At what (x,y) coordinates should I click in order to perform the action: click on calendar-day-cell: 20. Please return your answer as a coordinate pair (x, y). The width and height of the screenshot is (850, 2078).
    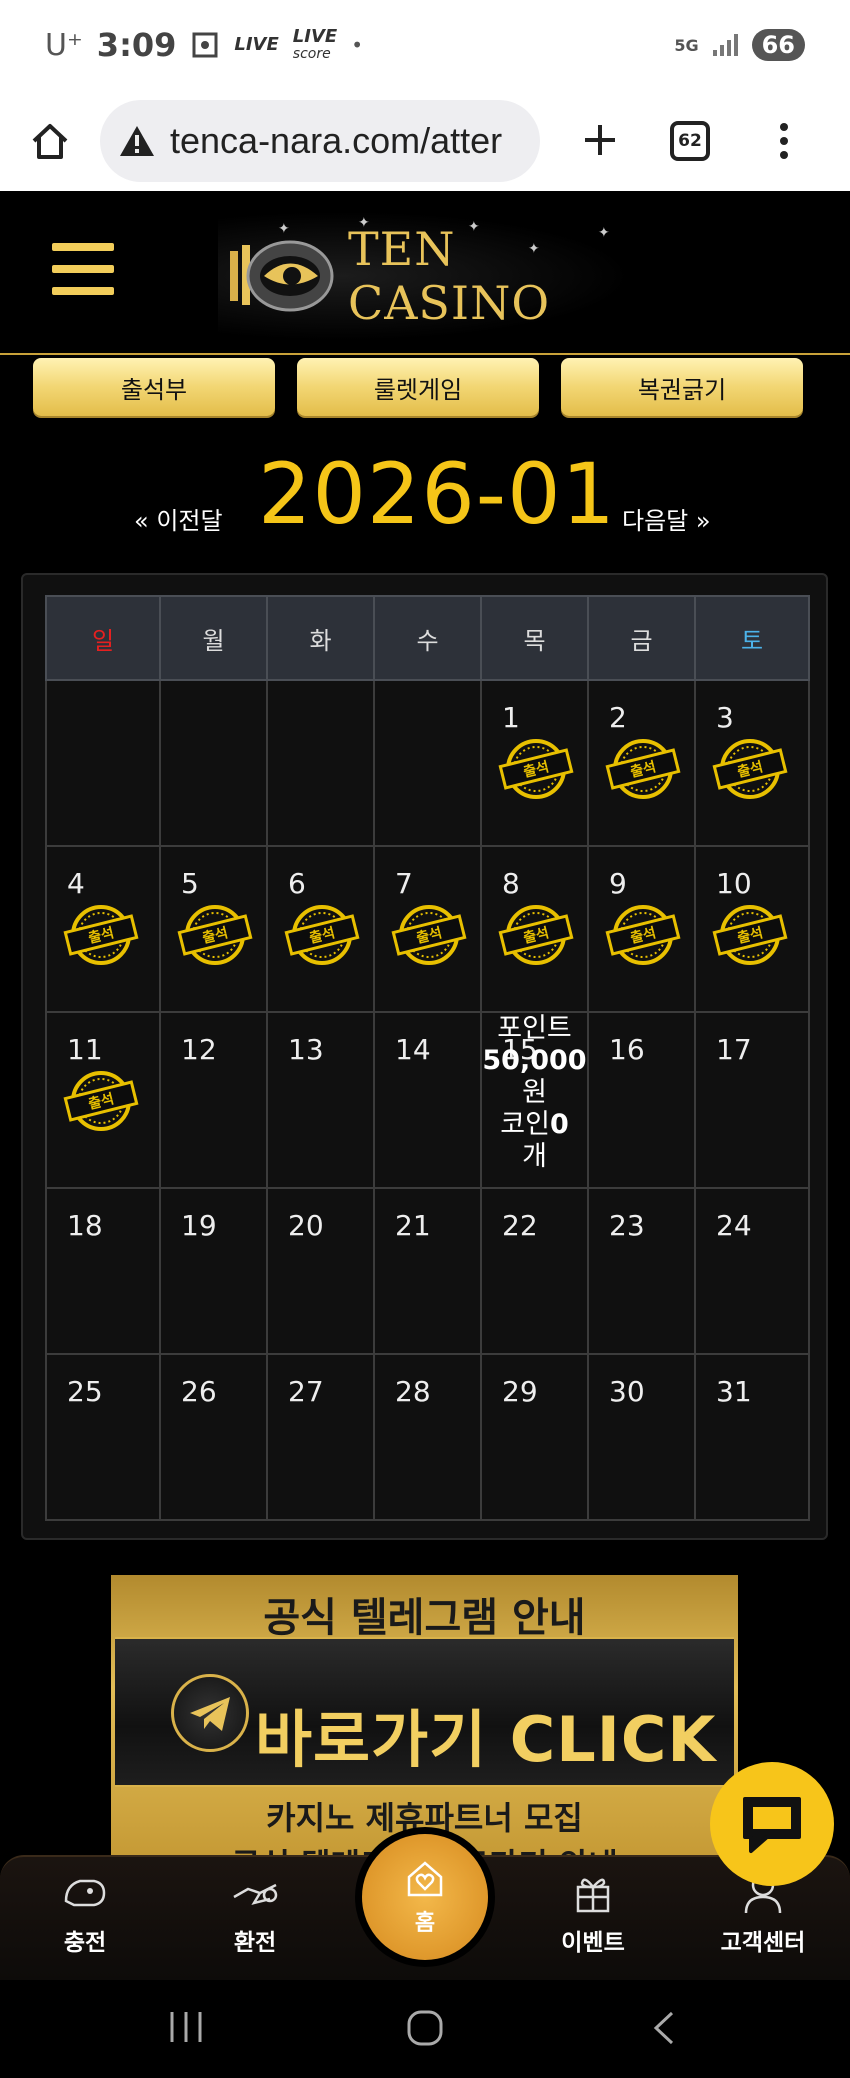
    Looking at the image, I should click on (320, 1271).